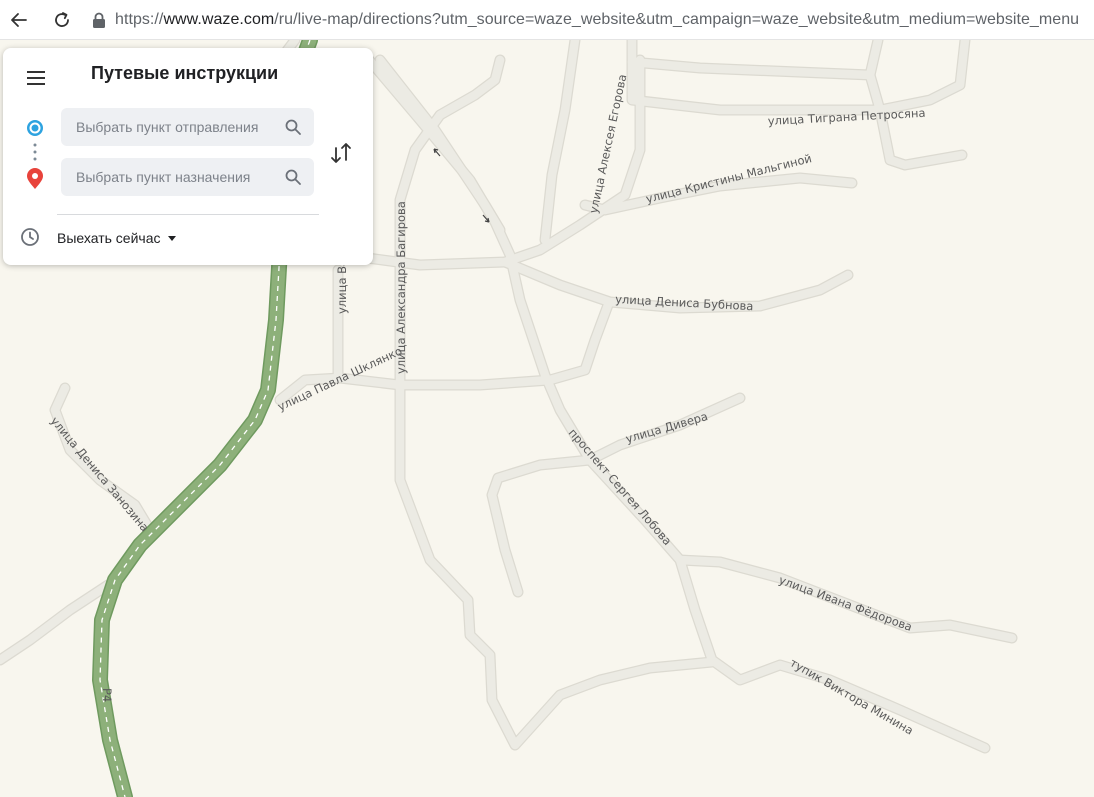  I want to click on hamburger-icon, so click(36, 78).